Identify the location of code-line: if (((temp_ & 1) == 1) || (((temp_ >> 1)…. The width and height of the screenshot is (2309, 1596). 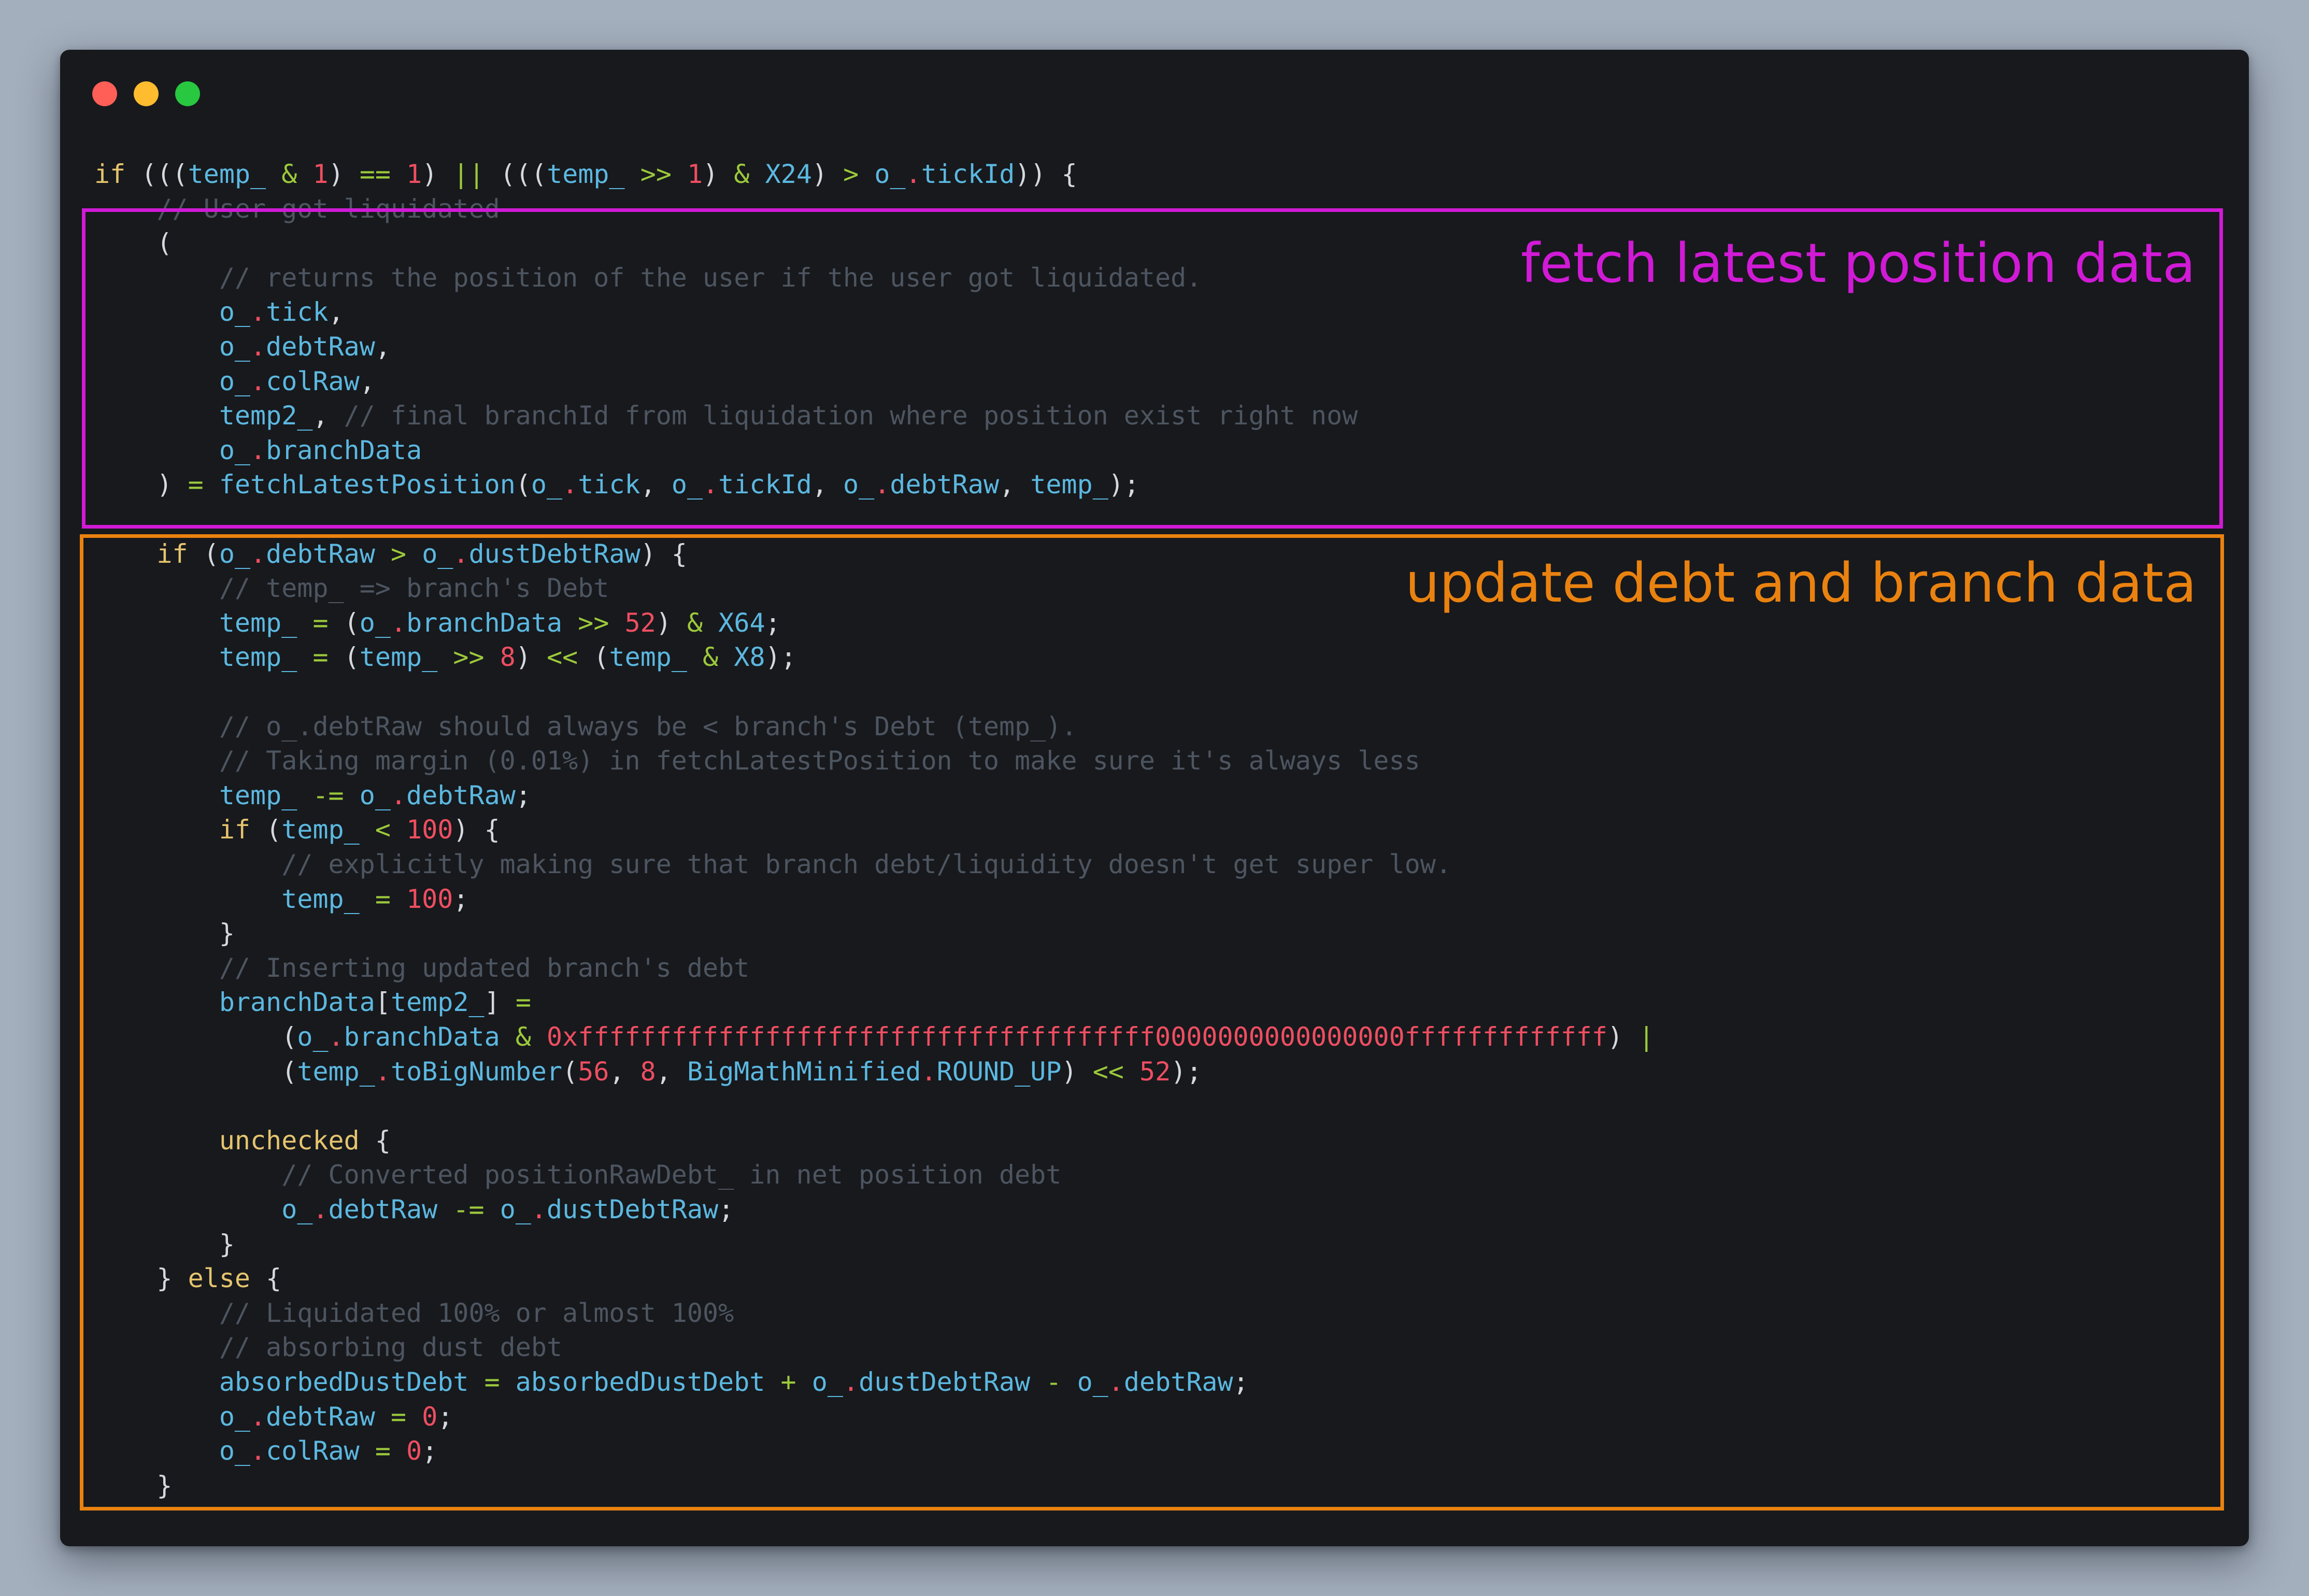
(585, 174).